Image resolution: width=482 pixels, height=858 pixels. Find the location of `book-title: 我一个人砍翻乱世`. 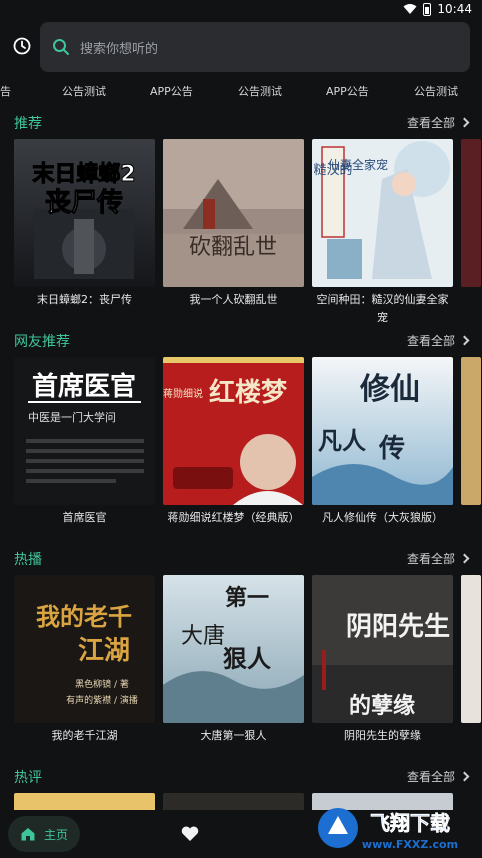

book-title: 我一个人砍翻乱世 is located at coordinates (233, 299).